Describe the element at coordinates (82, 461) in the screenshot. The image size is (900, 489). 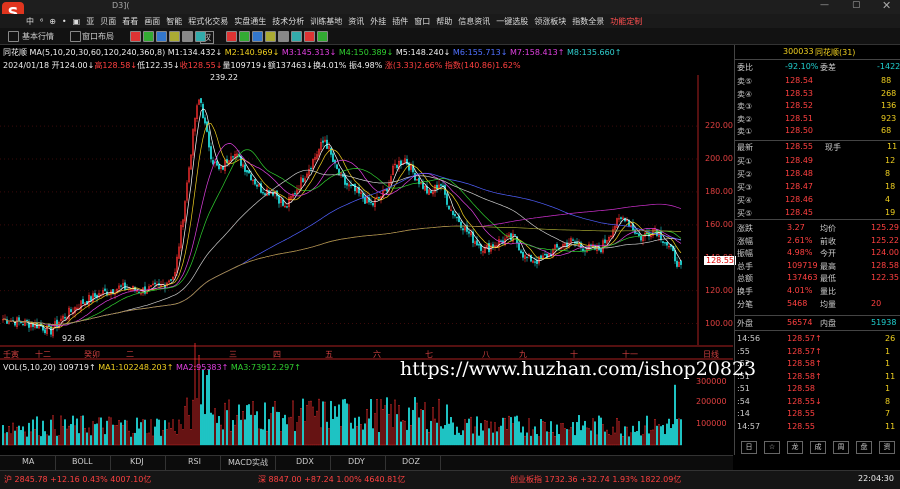
I see `indicator-tab-1: BOLL` at that location.